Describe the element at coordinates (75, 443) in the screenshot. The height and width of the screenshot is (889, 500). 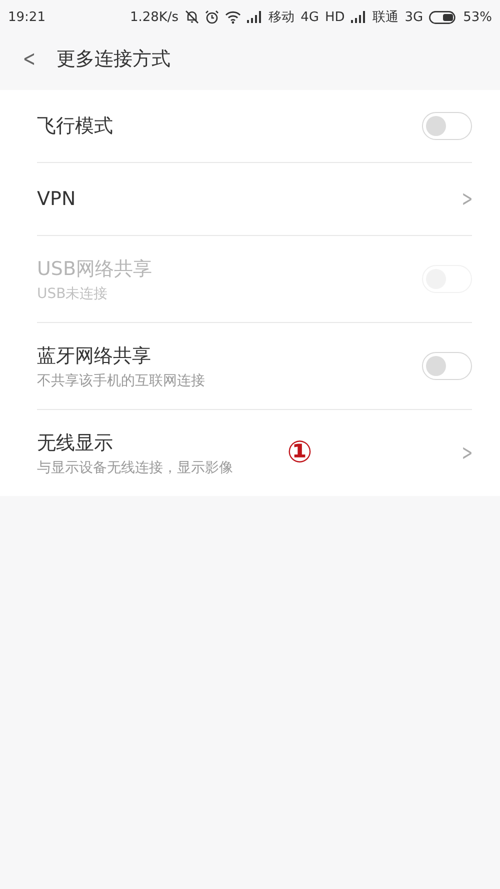
I see `setting-title: 无线显示` at that location.